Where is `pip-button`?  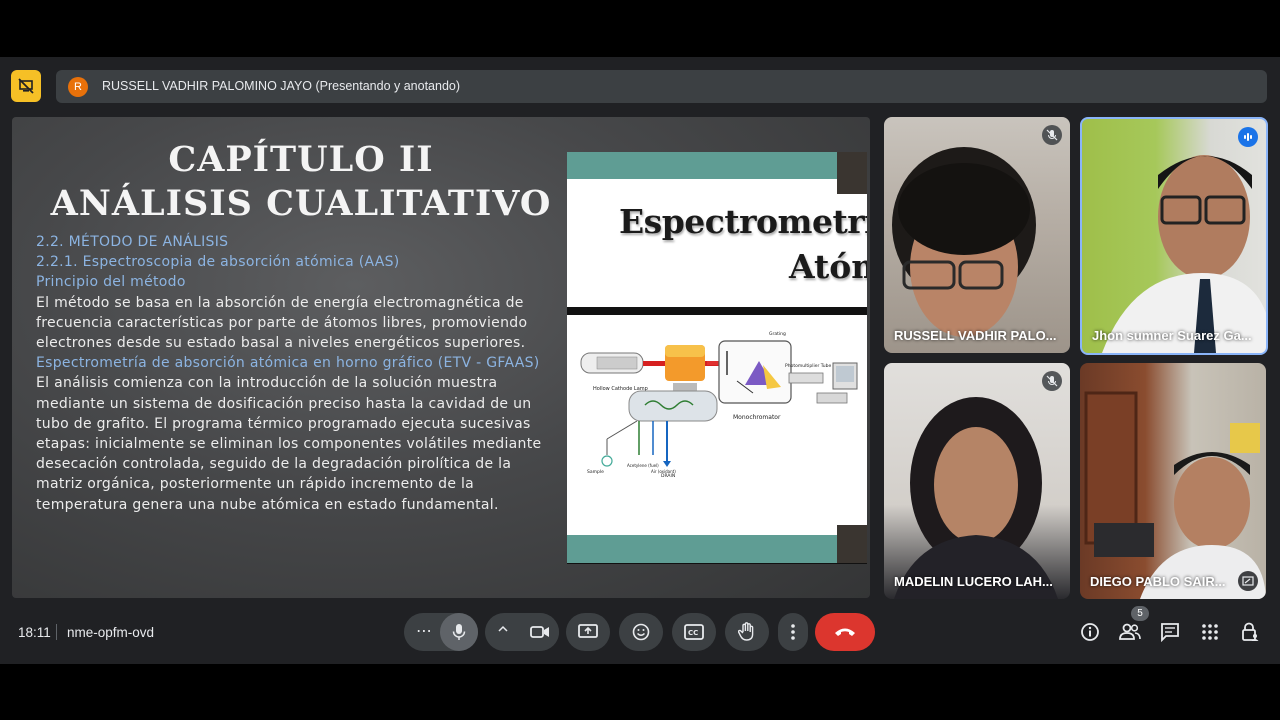
pip-button is located at coordinates (1248, 581).